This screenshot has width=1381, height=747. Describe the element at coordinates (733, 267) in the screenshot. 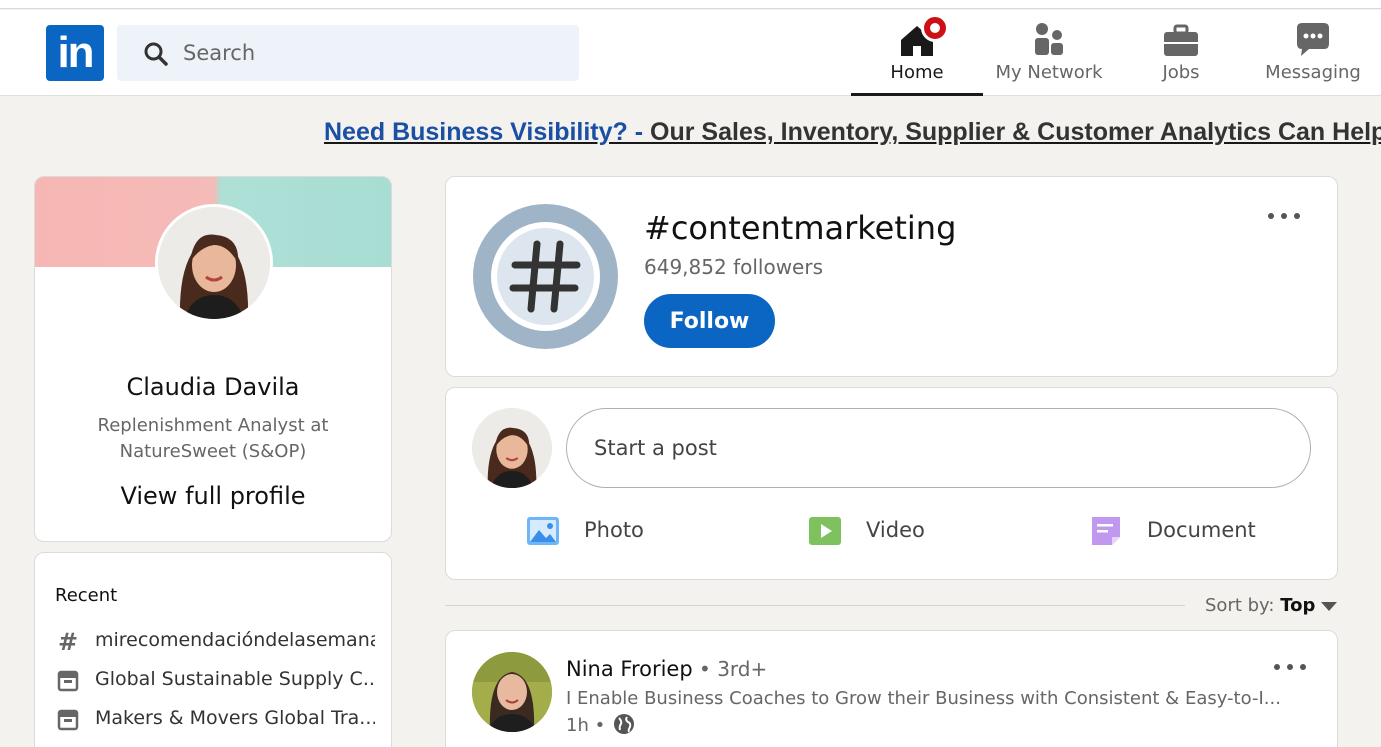

I see `hashtag-followers: 649,852 followers` at that location.